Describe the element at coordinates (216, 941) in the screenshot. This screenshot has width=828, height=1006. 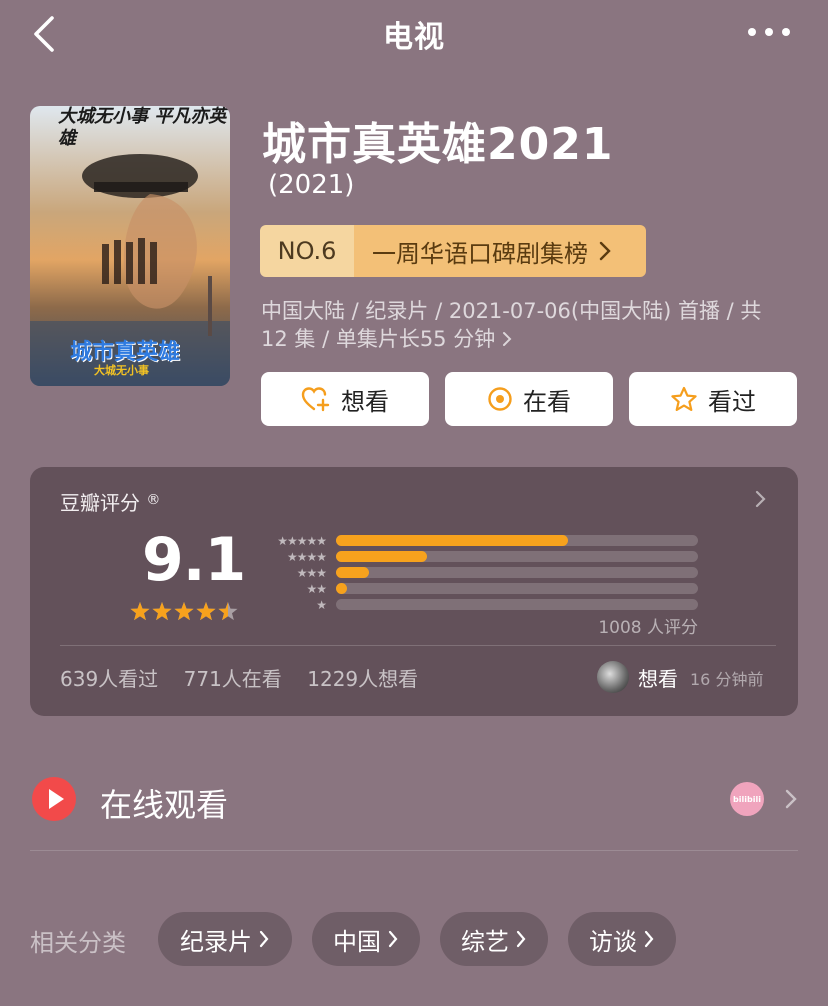
I see `tag-label: 纪录片` at that location.